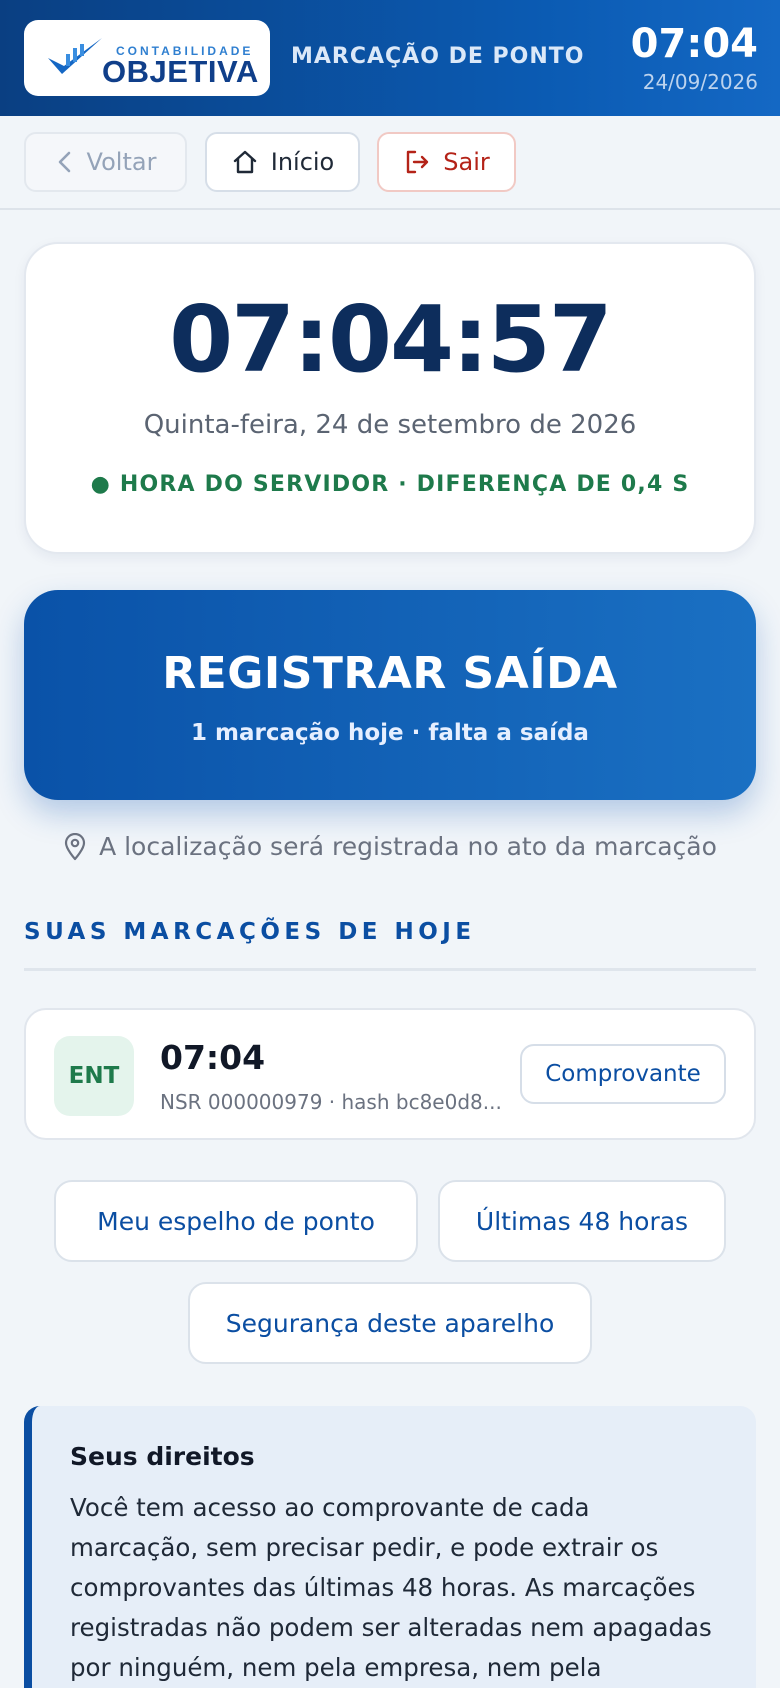  I want to click on home-button: Início, so click(282, 162).